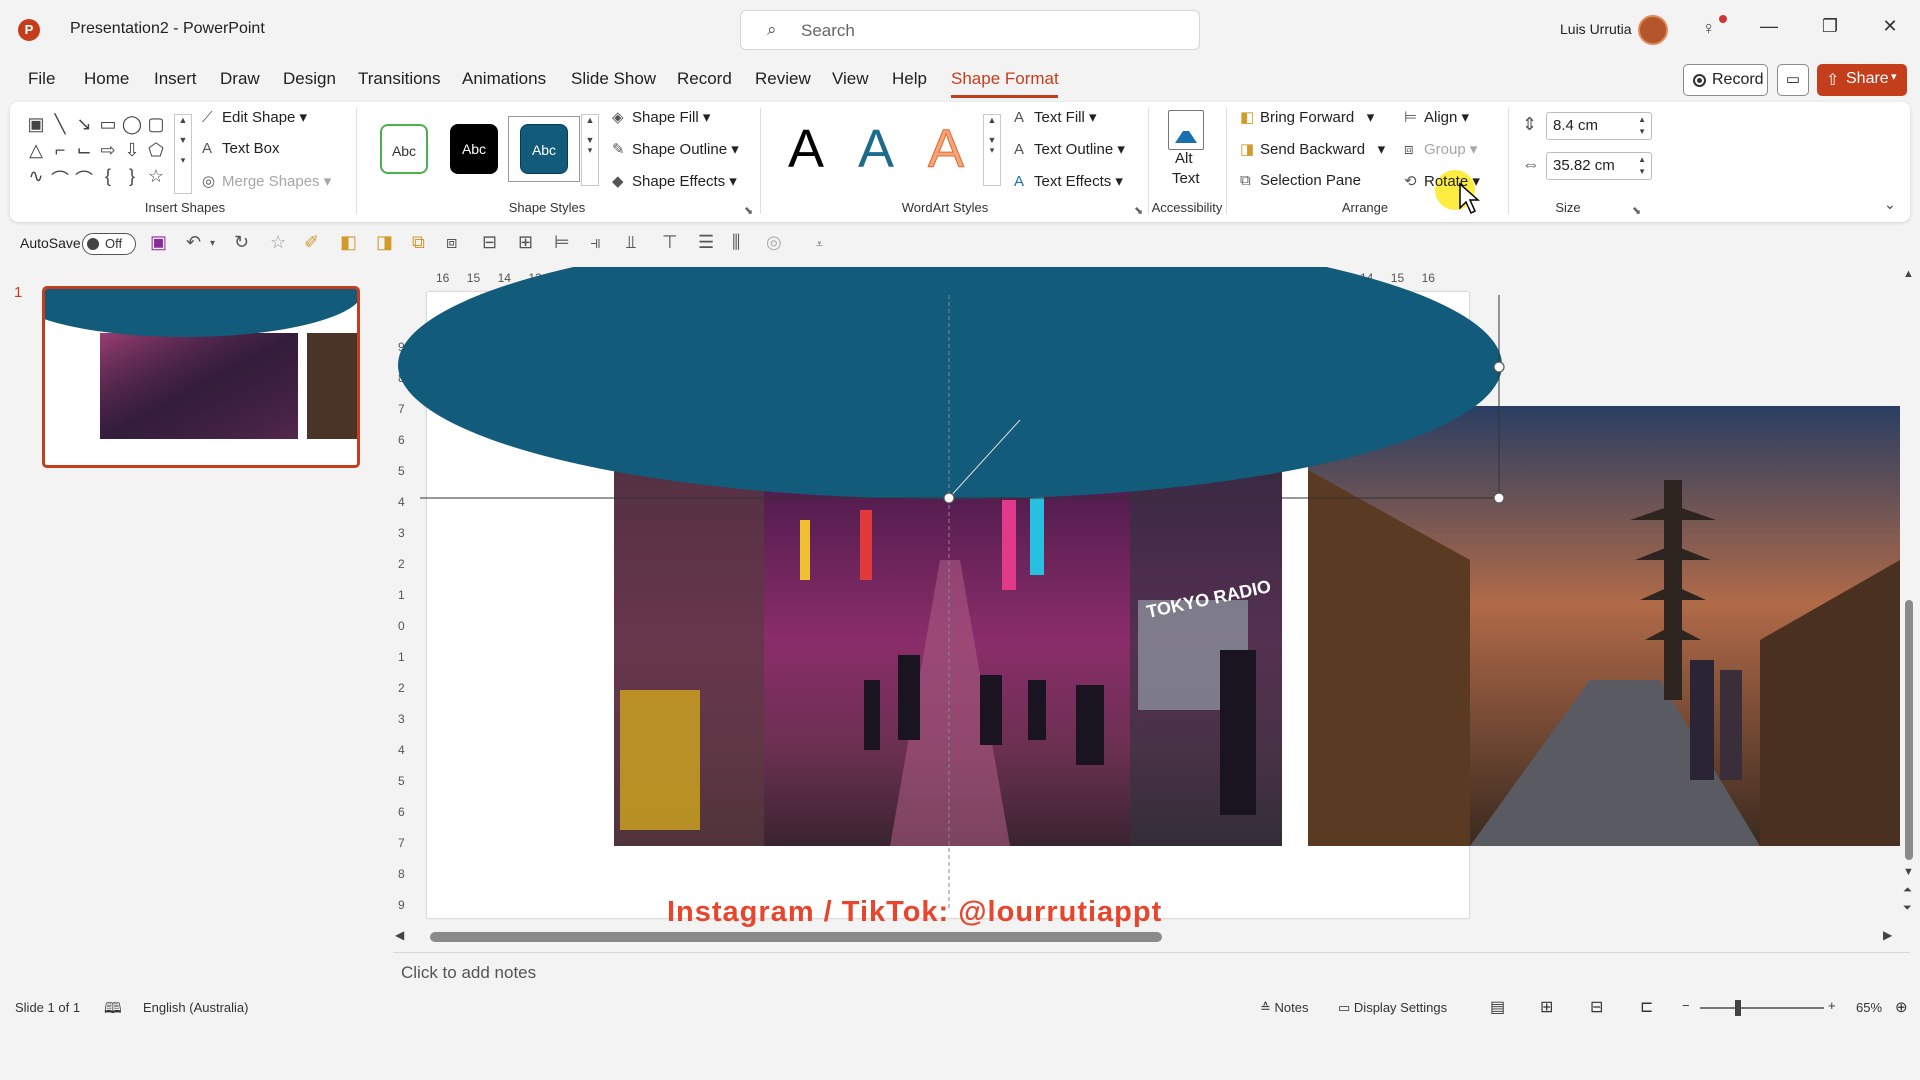 The width and height of the screenshot is (1920, 1080). I want to click on accessibility-check-icon: 🕮, so click(113, 1010).